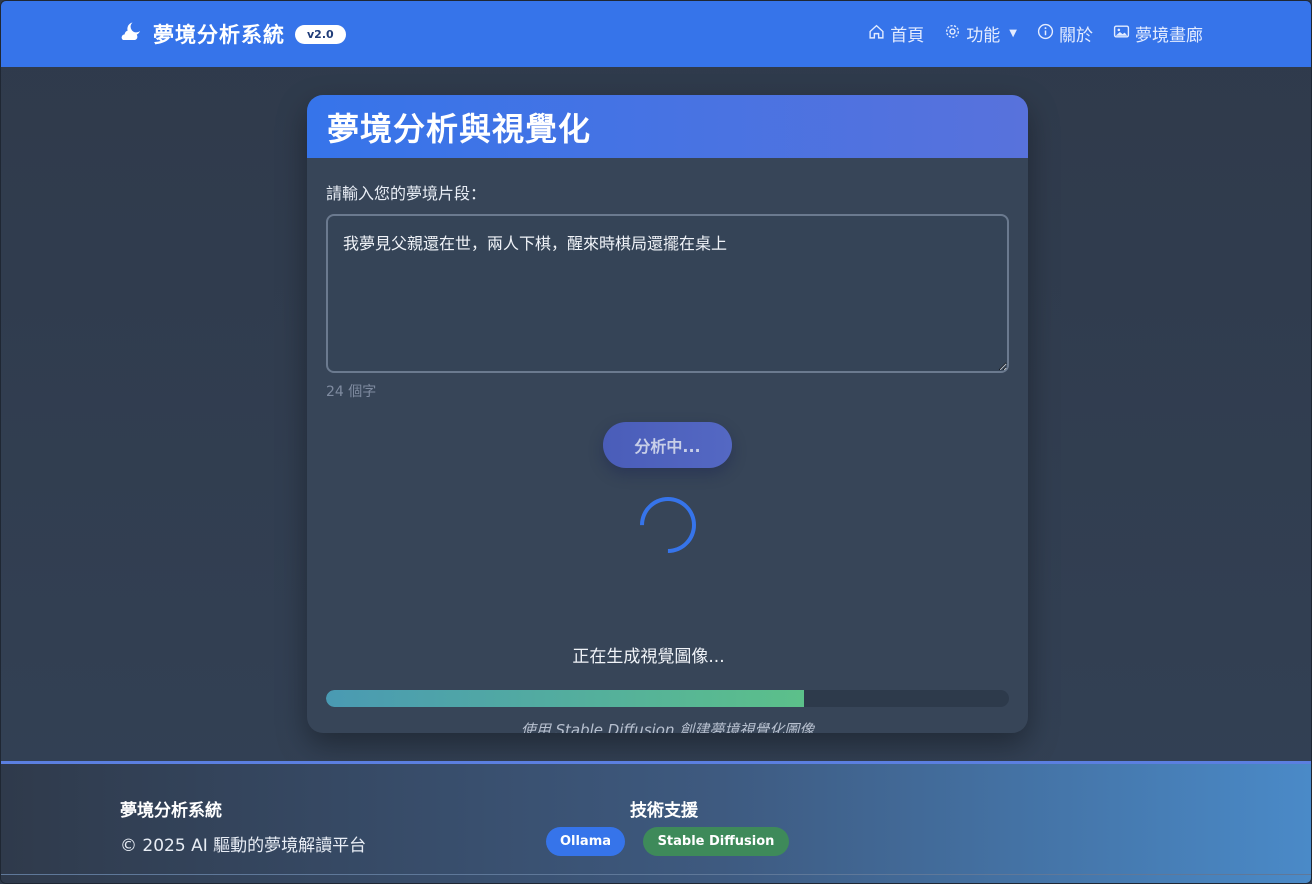  What do you see at coordinates (667, 126) in the screenshot?
I see `card-header: 夢境分析與視覺化` at bounding box center [667, 126].